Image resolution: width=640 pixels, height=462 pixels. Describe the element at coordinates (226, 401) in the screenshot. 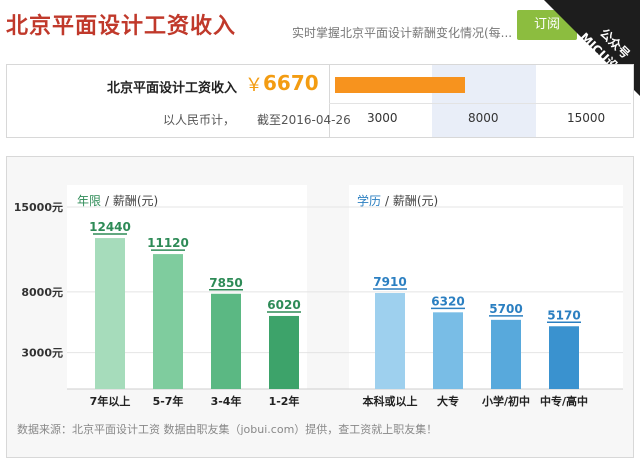

I see `category-label: 3-4年` at that location.